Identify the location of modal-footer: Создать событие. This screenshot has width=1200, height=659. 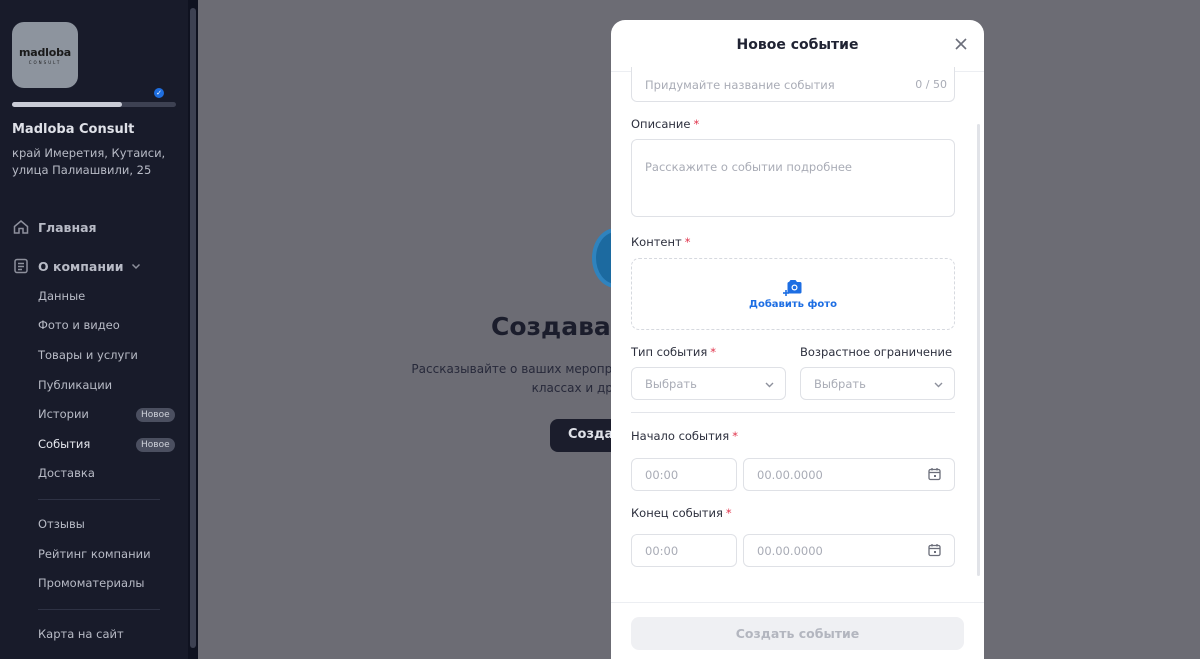
(797, 630).